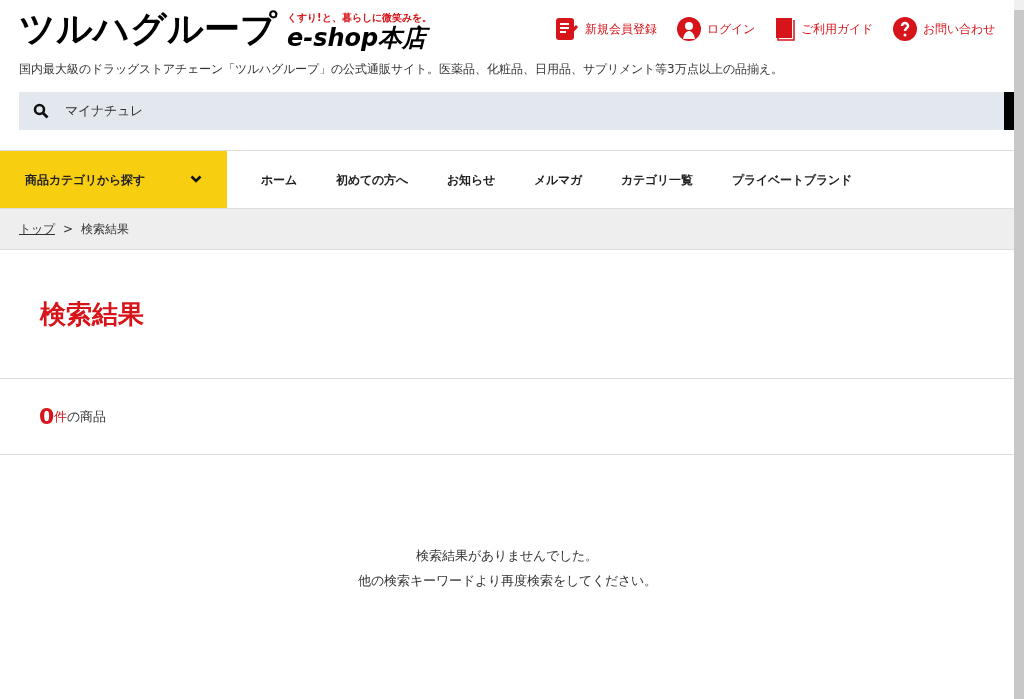 The image size is (1024, 699). Describe the element at coordinates (47, 416) in the screenshot. I see `result-count: 0` at that location.